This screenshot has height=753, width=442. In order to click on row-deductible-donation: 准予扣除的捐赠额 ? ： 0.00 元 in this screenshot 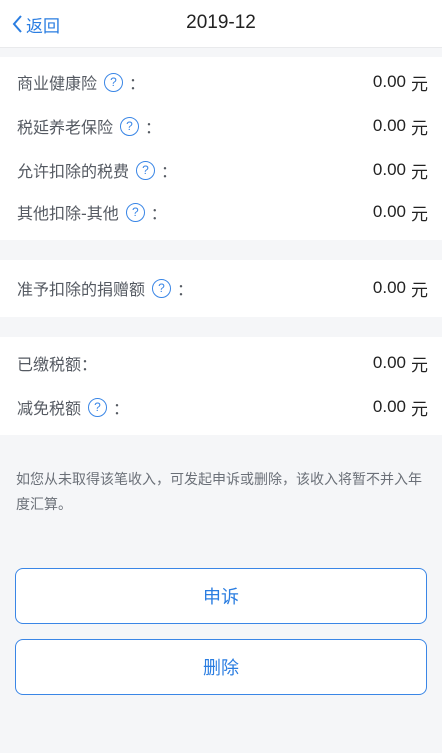, I will do `click(221, 288)`.